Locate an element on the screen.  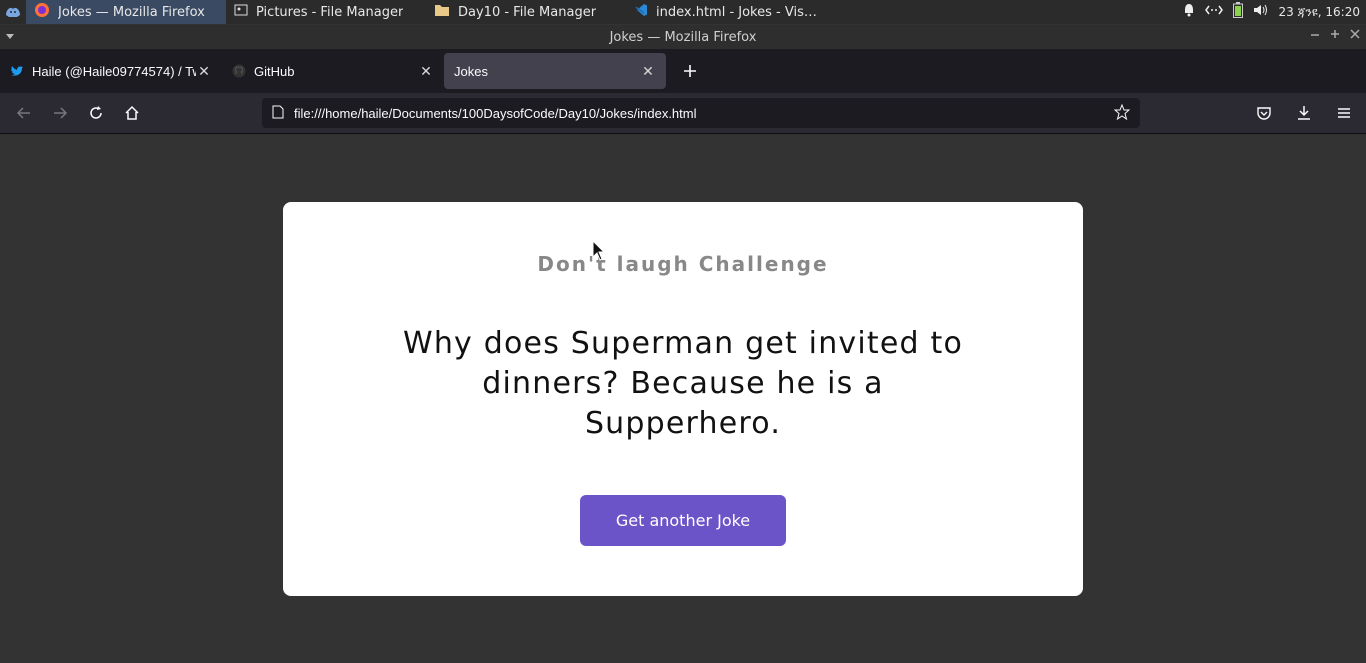
tab-label: Jokes is located at coordinates (471, 71).